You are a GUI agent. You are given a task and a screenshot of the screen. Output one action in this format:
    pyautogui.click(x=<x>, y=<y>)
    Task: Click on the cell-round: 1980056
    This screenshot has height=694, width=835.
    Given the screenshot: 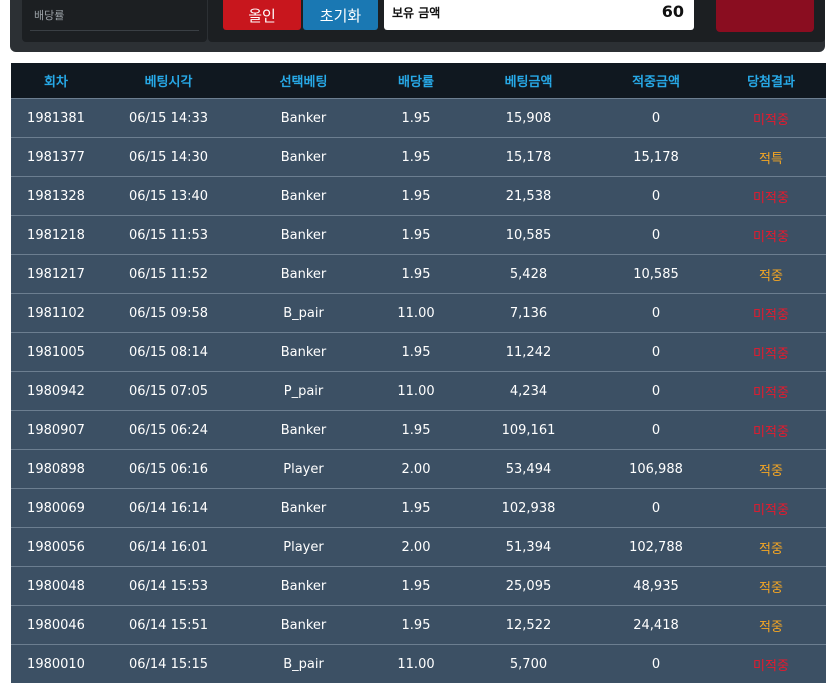 What is the action you would take?
    pyautogui.click(x=56, y=547)
    